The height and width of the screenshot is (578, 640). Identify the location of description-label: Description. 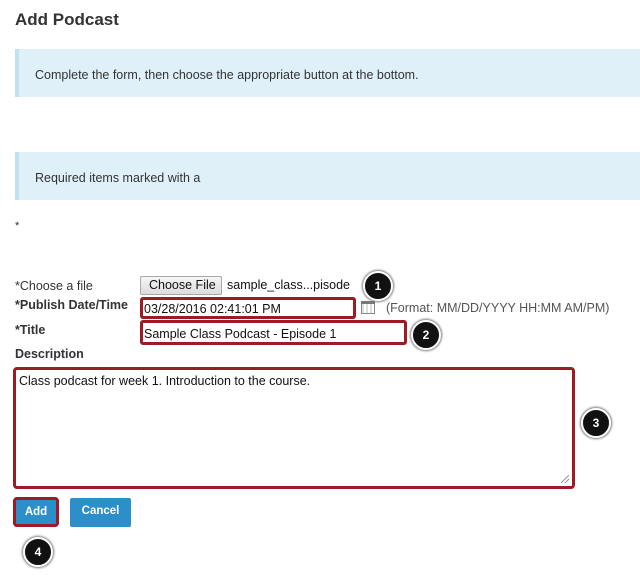
(49, 354).